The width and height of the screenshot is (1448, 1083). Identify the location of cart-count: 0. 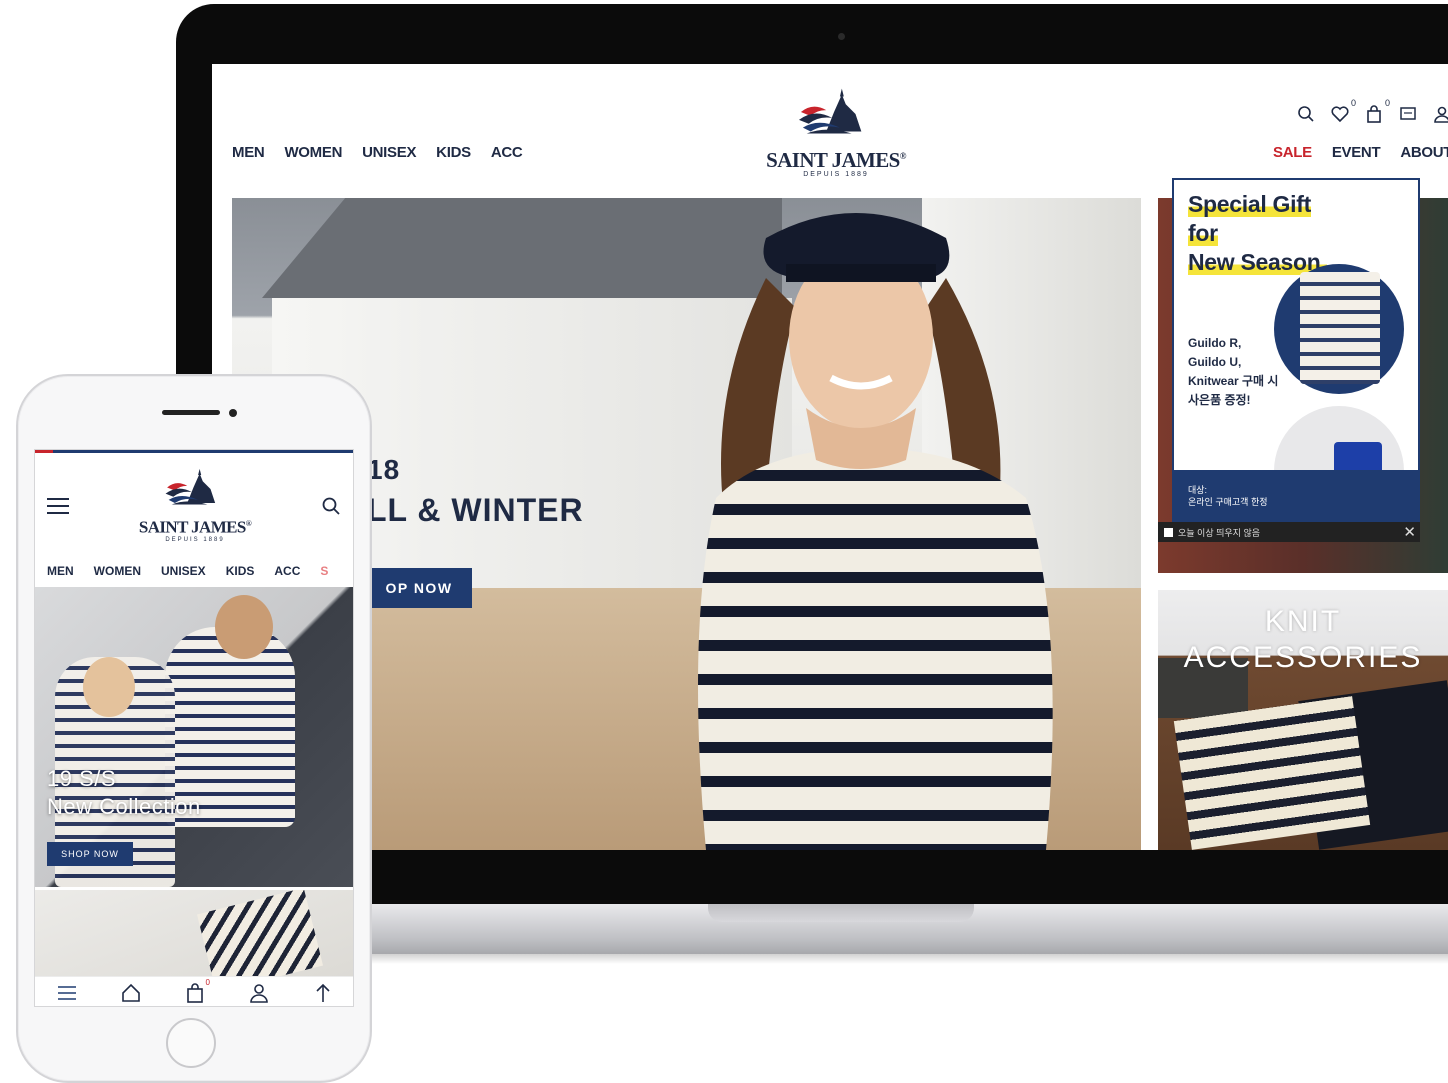
(1387, 103).